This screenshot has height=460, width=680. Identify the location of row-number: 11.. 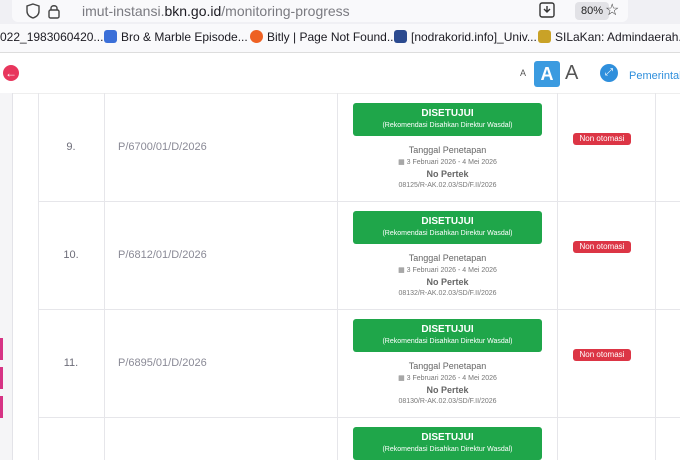
(71, 363).